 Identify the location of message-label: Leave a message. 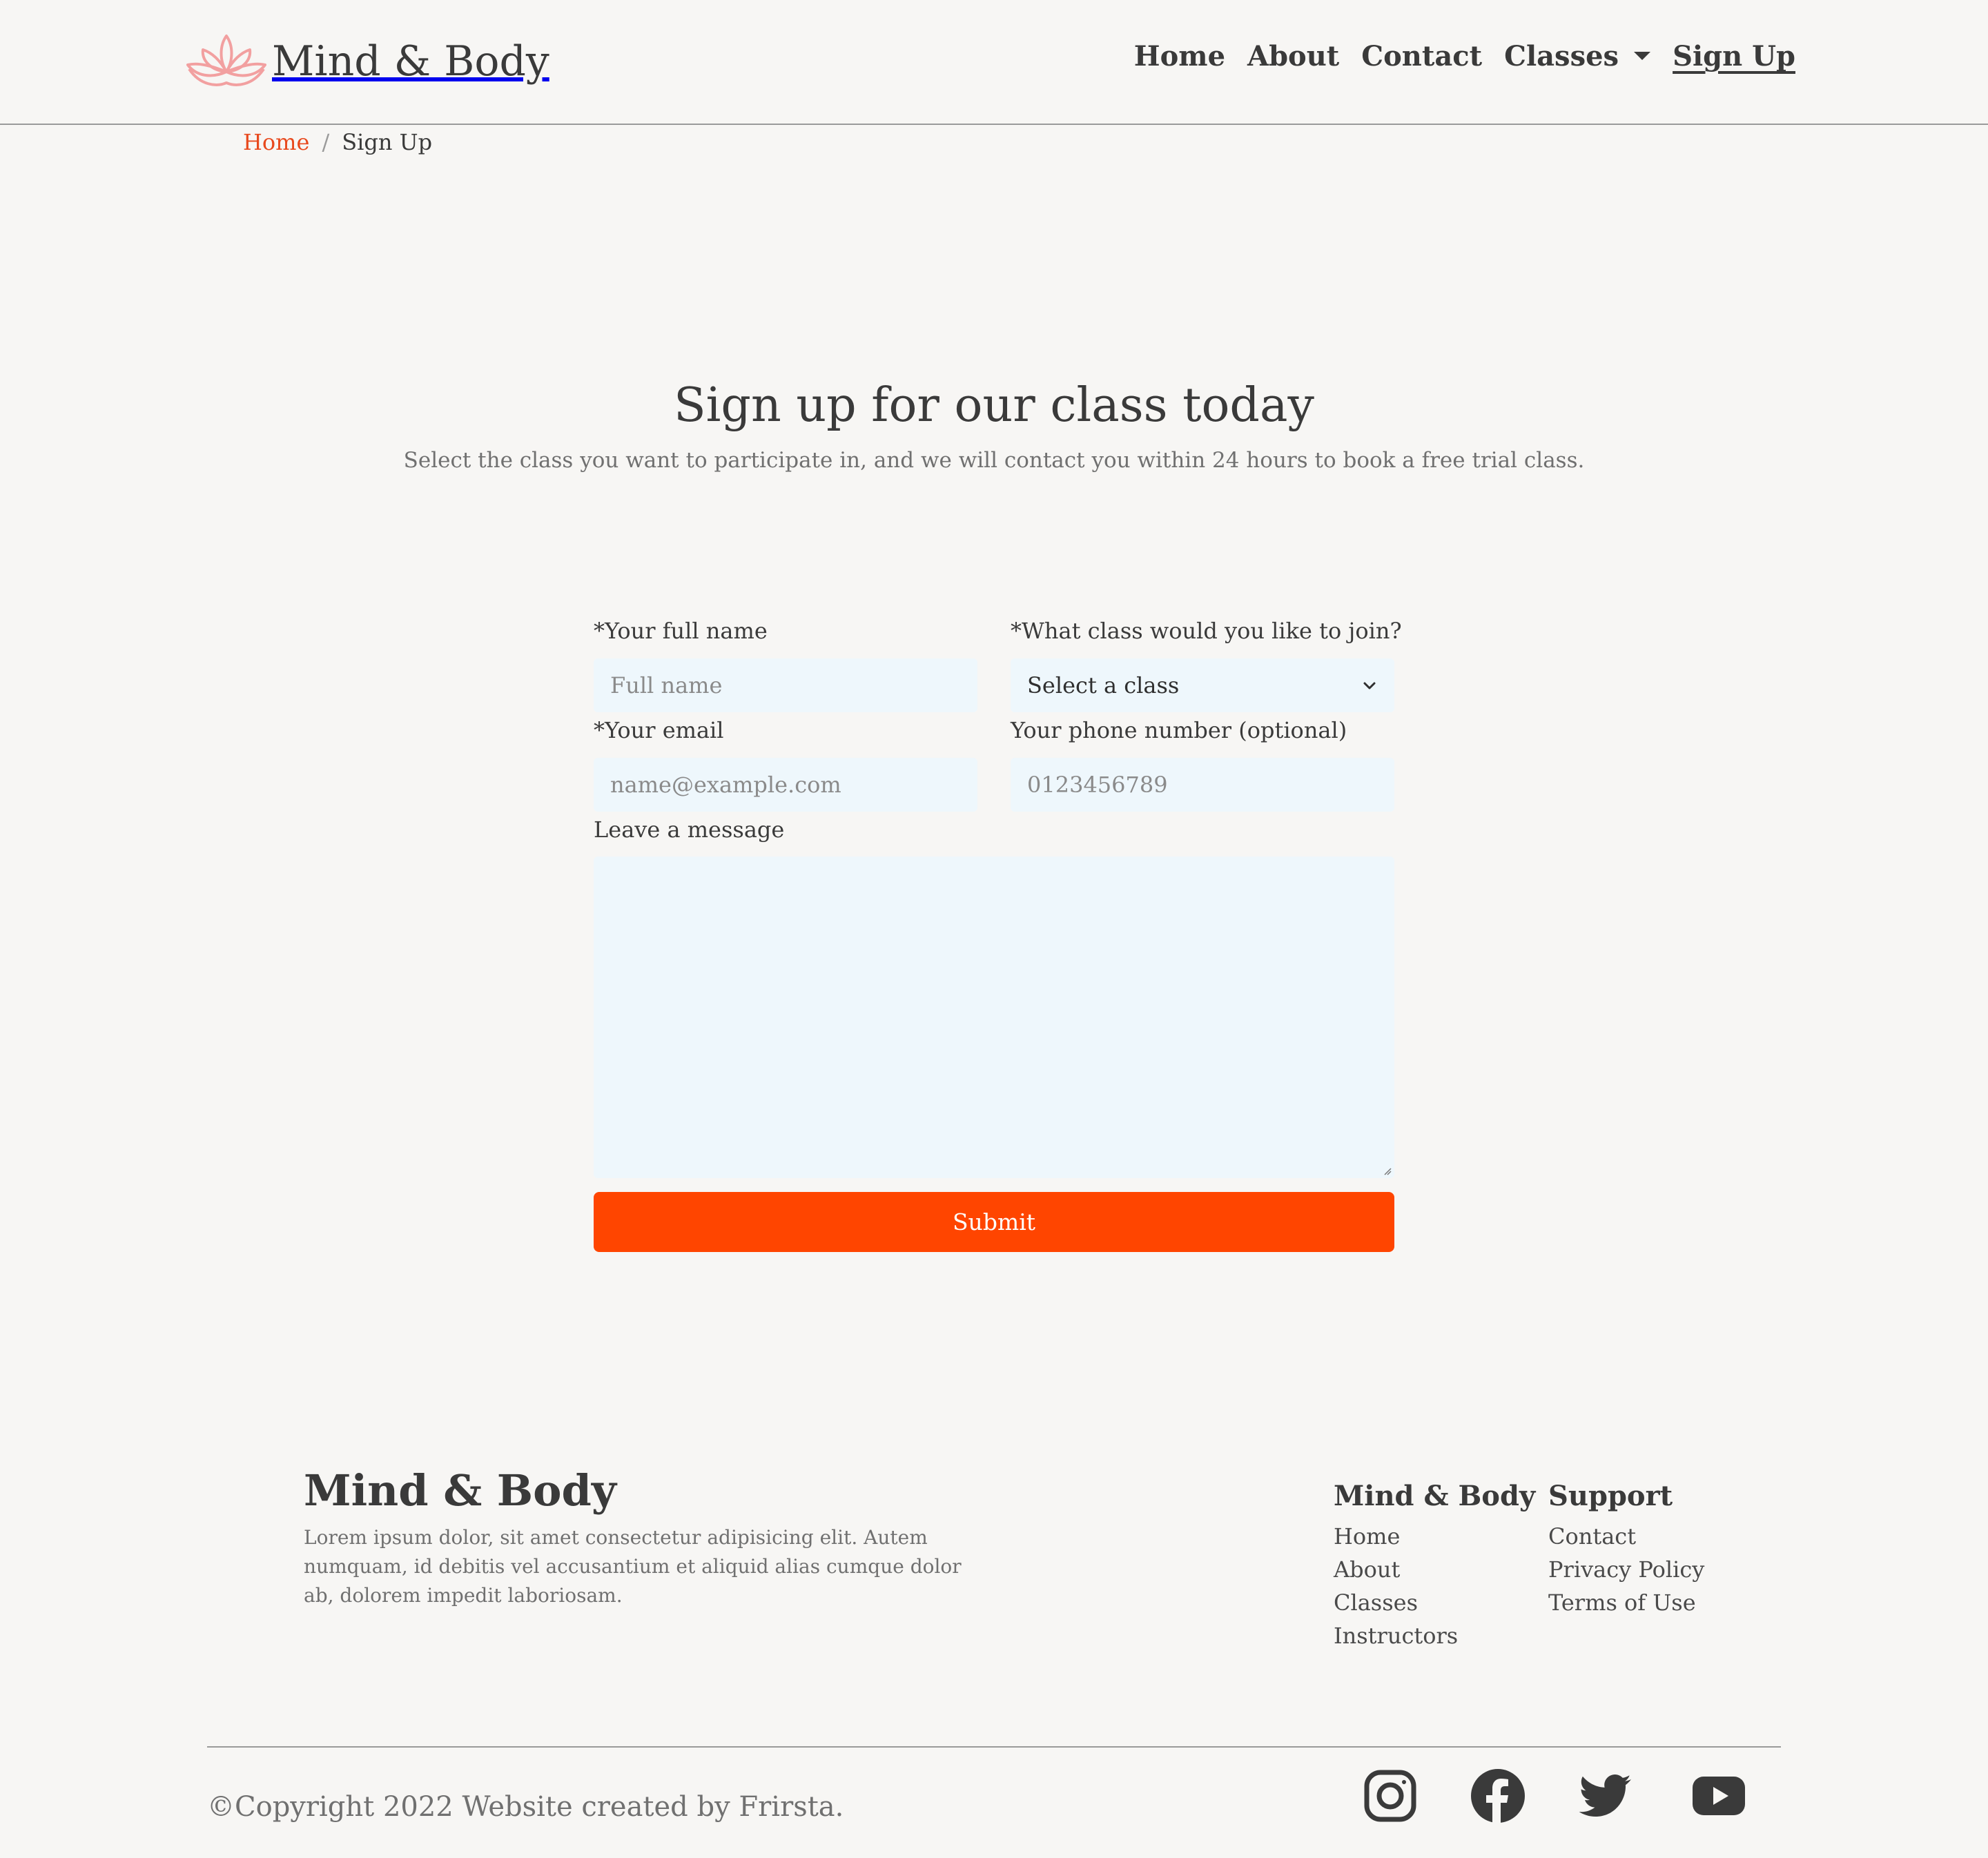
(689, 830).